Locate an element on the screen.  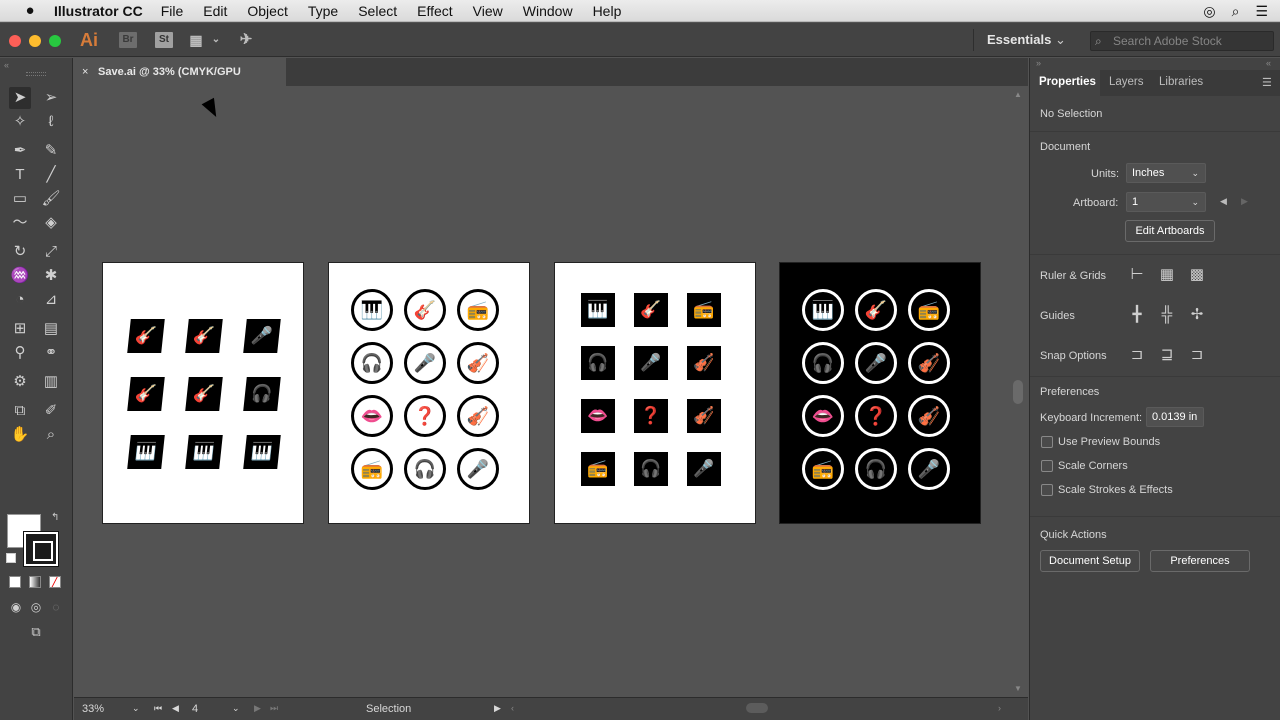
workspace-switcher: Essentials ⌄ is located at coordinates (1026, 40).